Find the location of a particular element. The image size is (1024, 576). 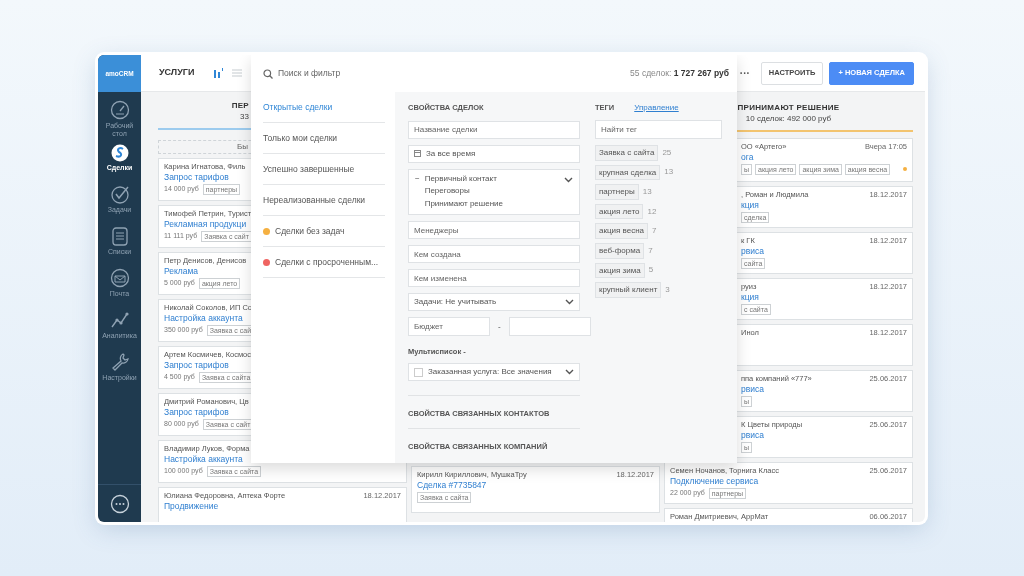

collapse-toggle: − is located at coordinates (417, 192).